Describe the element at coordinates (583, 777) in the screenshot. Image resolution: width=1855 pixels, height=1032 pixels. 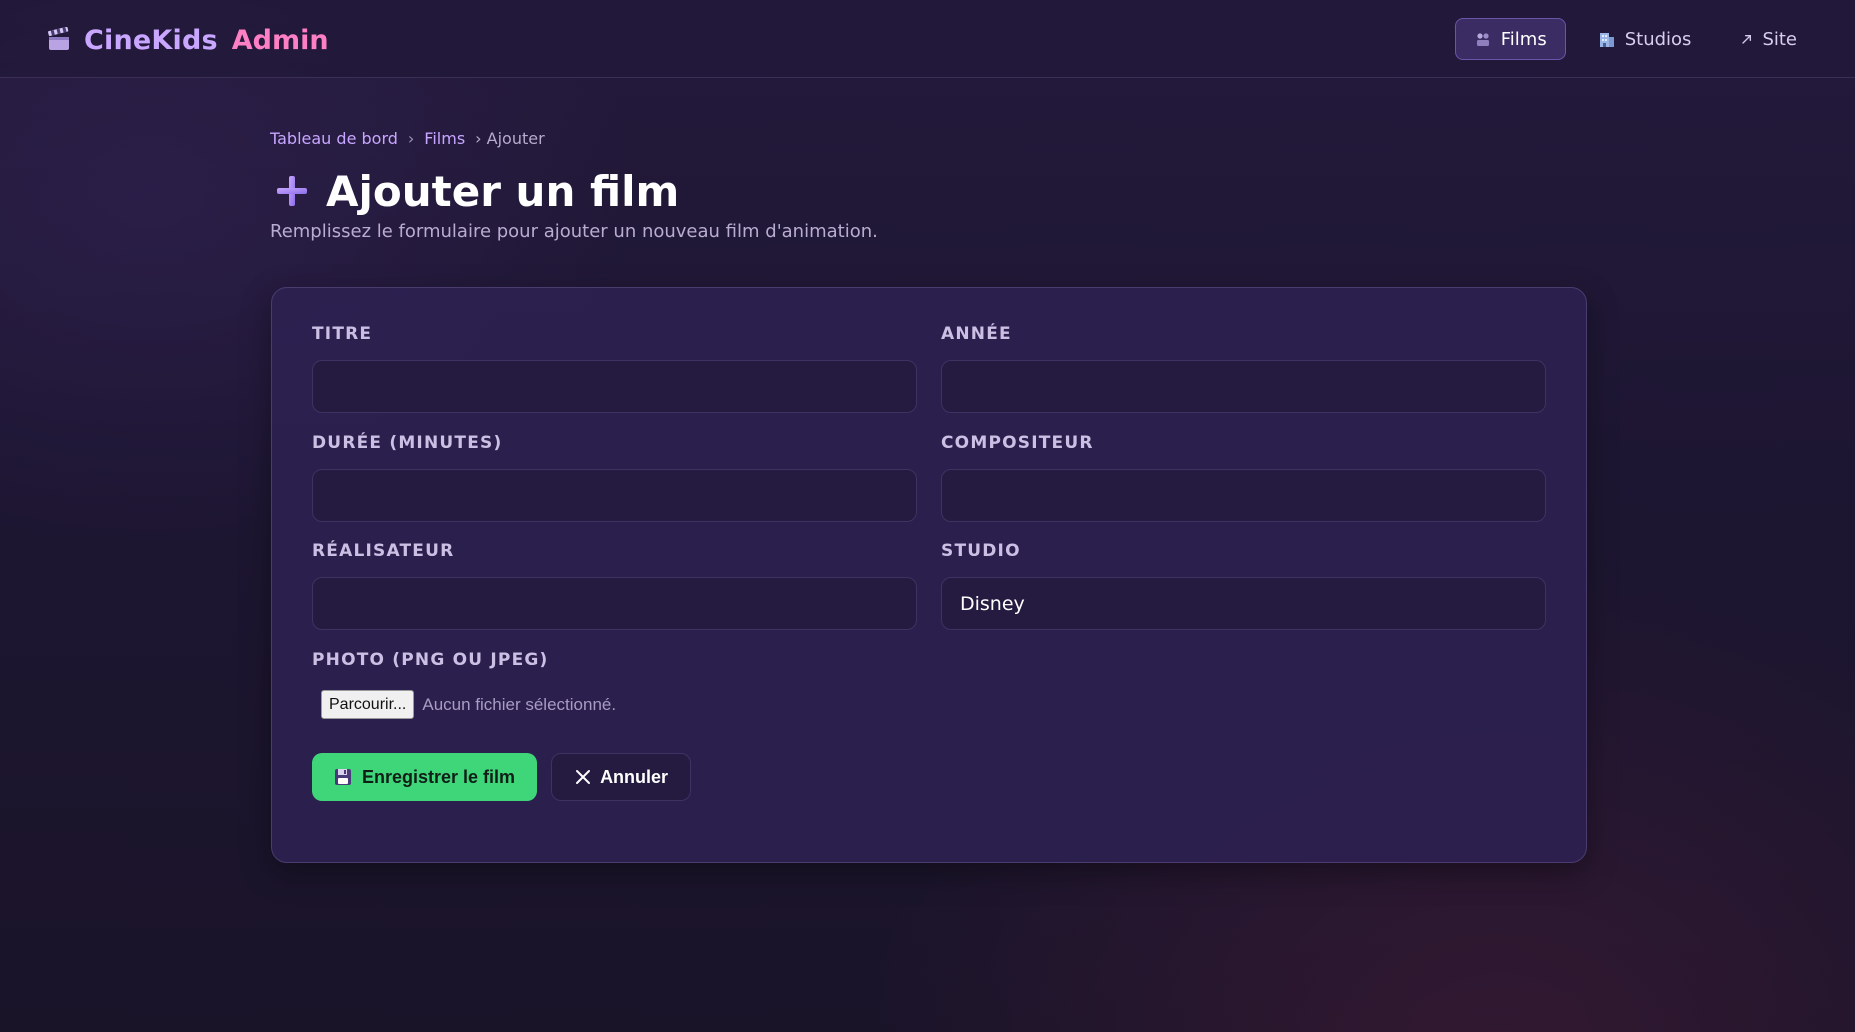
I see `close-icon` at that location.